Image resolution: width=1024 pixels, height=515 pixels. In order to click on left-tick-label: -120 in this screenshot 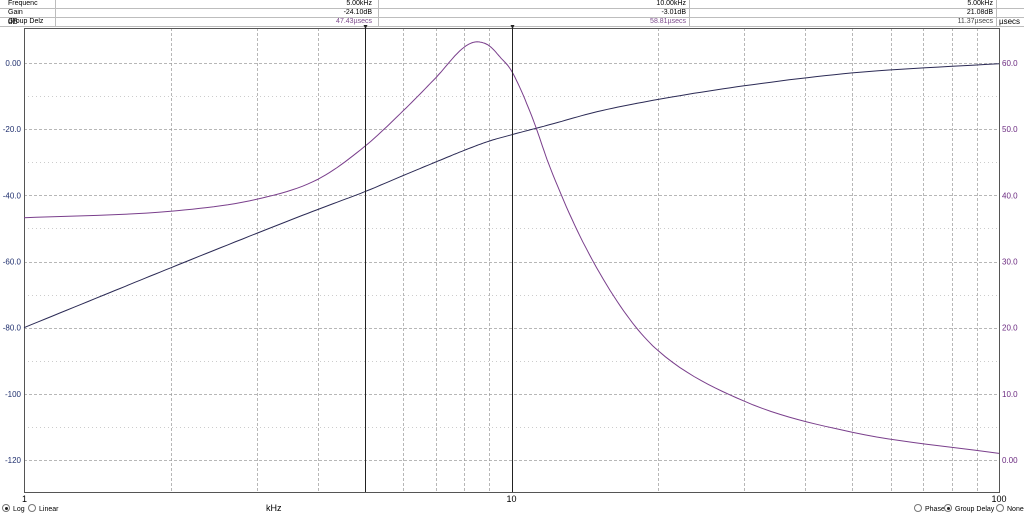, I will do `click(13, 460)`.